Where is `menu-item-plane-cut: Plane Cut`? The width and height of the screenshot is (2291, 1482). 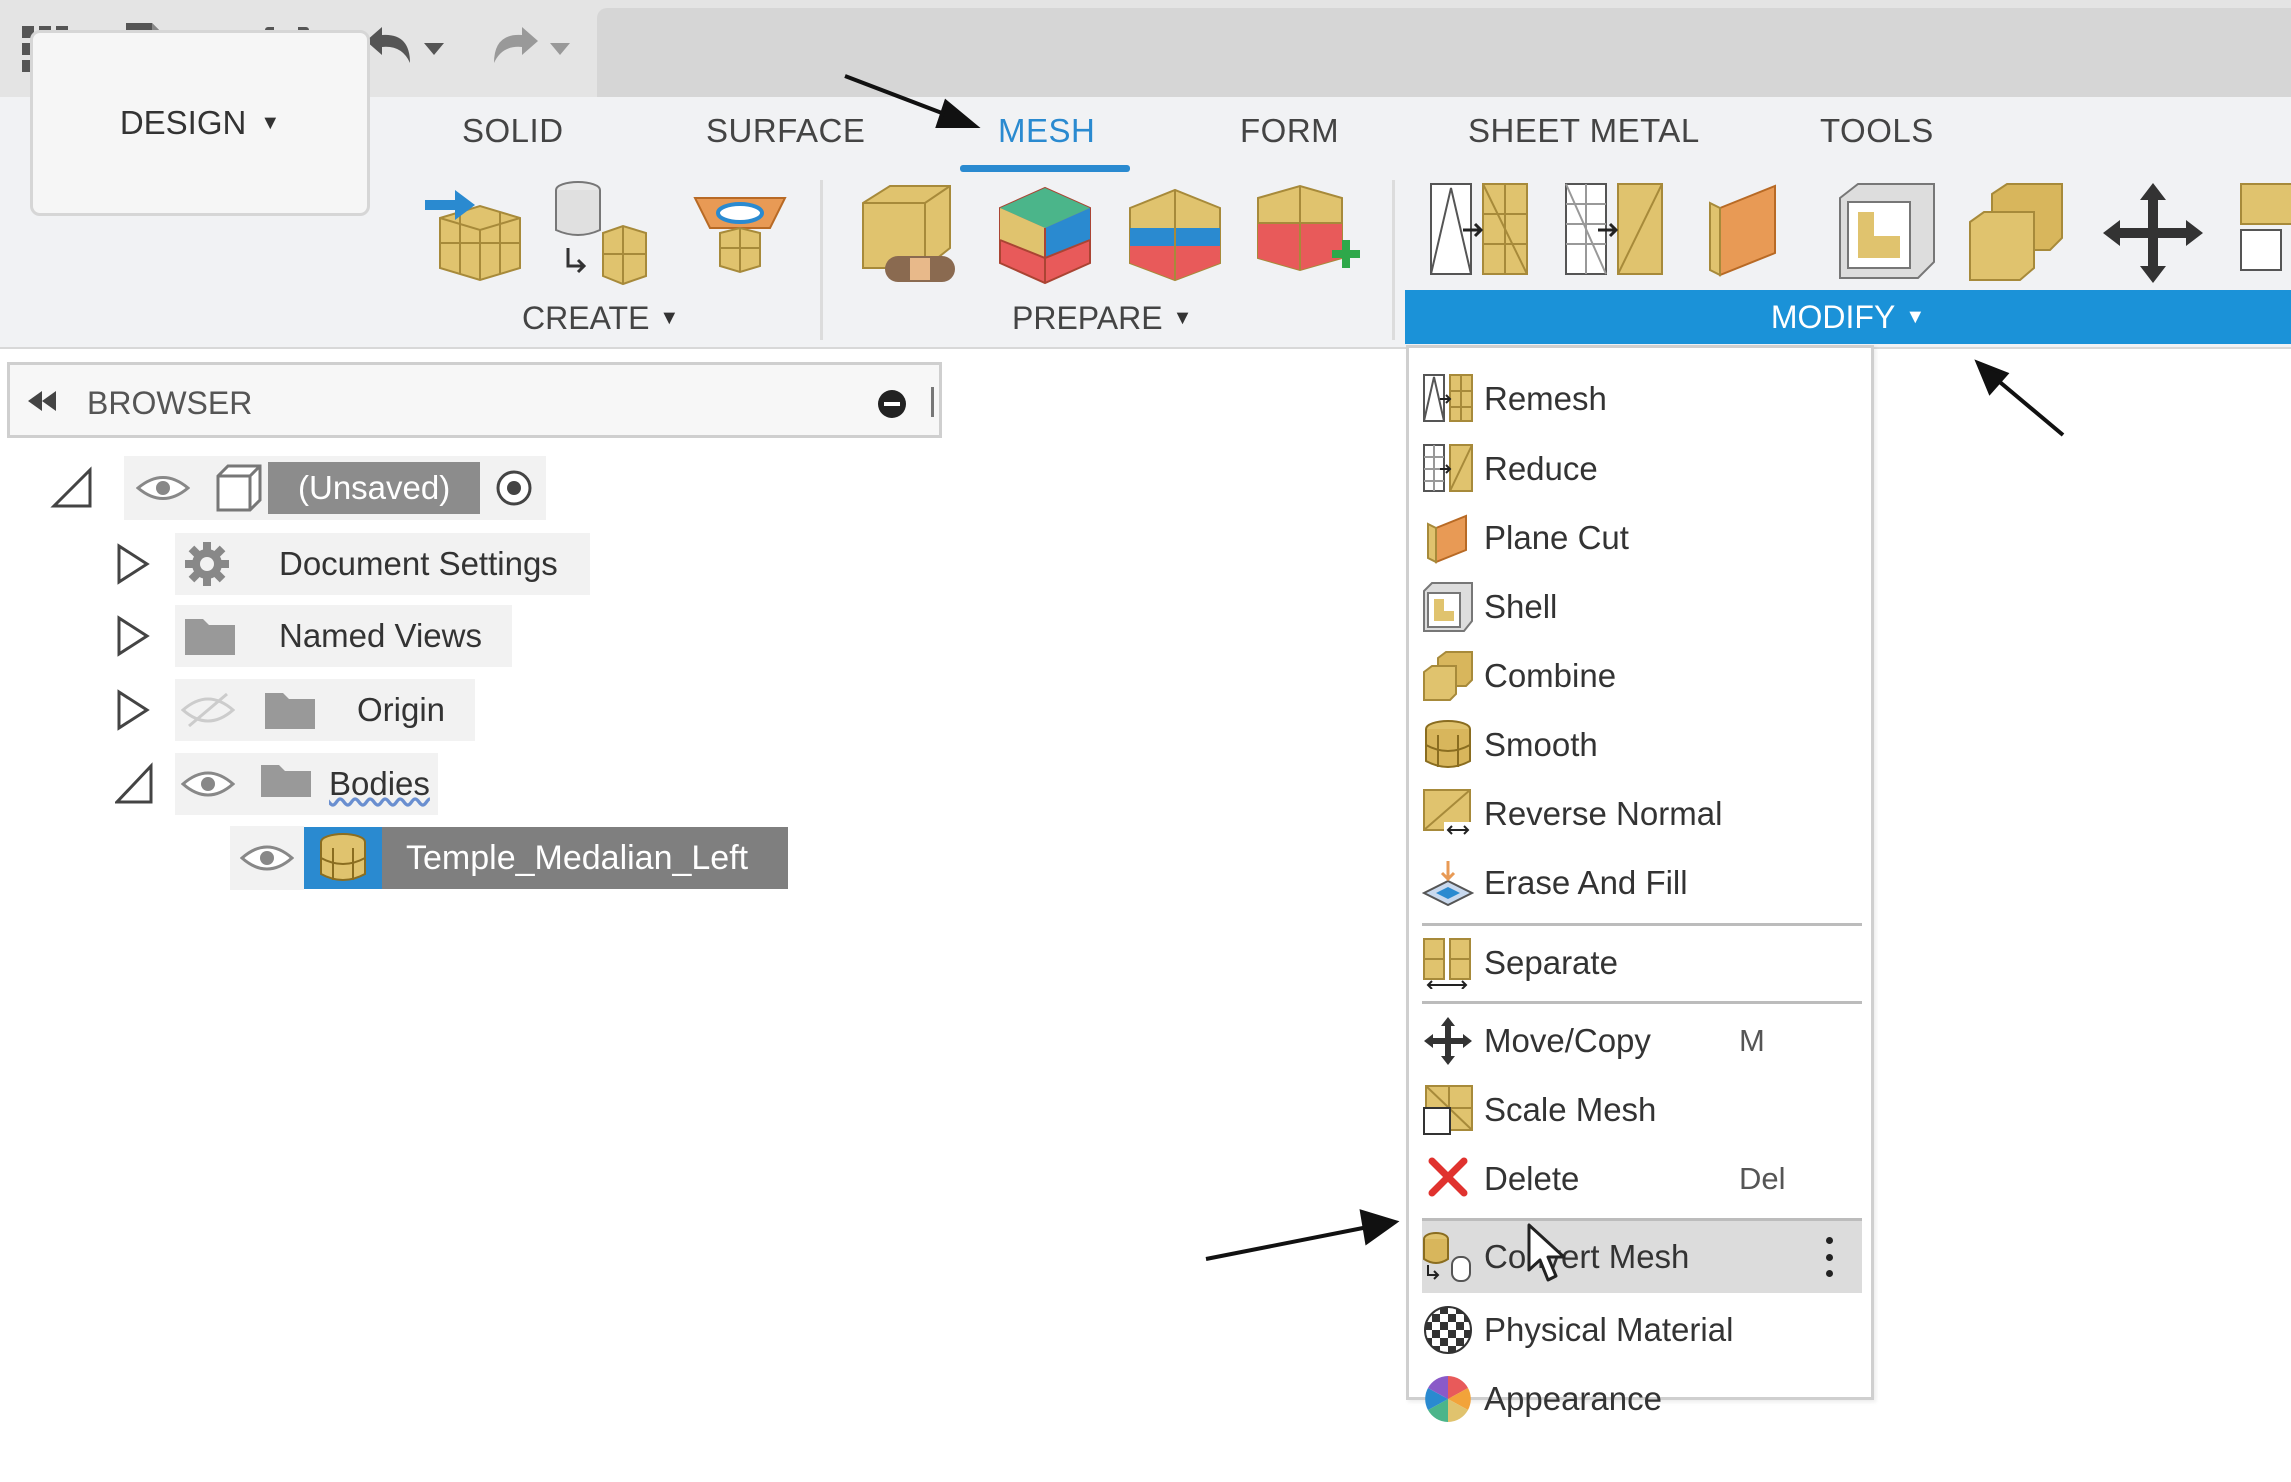 menu-item-plane-cut: Plane Cut is located at coordinates (1642, 538).